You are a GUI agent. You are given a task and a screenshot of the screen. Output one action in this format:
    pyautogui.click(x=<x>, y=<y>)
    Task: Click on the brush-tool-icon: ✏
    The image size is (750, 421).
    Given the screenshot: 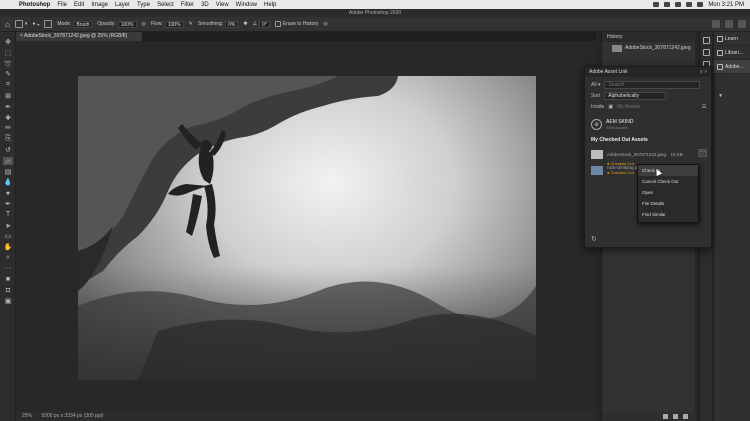 What is the action you would take?
    pyautogui.click(x=8, y=128)
    